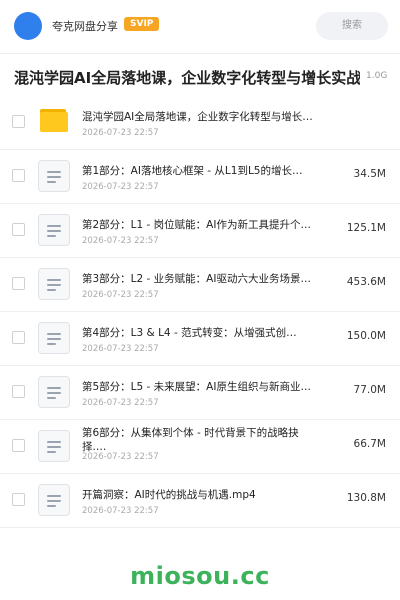 The image size is (400, 600). What do you see at coordinates (377, 76) in the screenshot?
I see `total-size: 1.0G` at bounding box center [377, 76].